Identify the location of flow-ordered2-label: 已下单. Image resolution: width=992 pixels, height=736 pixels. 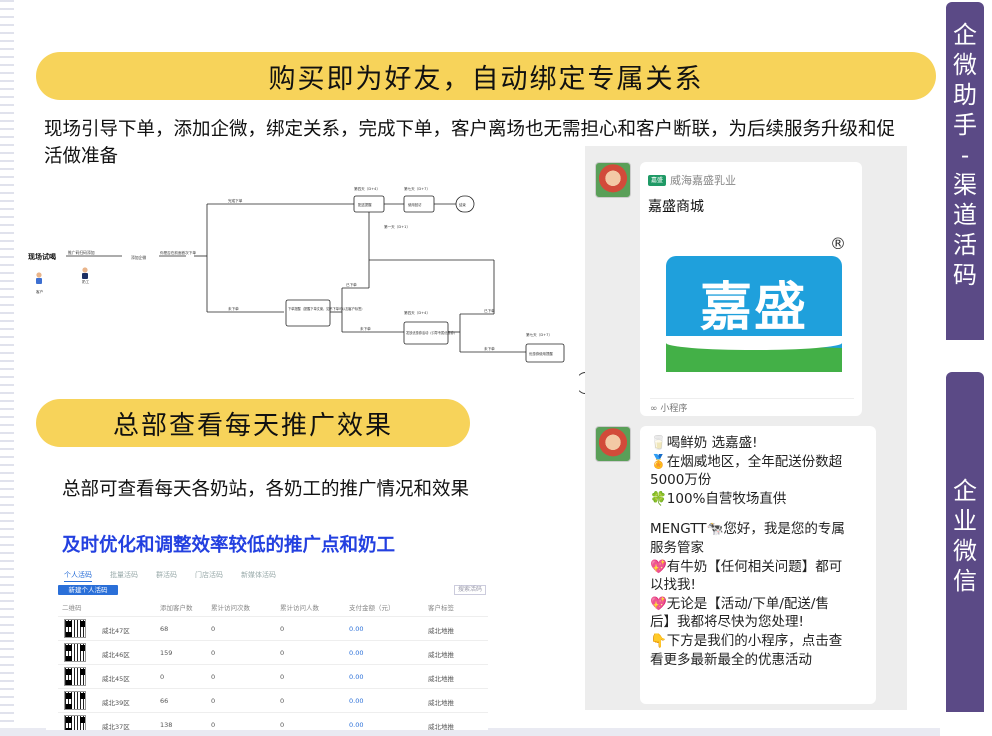
(489, 310).